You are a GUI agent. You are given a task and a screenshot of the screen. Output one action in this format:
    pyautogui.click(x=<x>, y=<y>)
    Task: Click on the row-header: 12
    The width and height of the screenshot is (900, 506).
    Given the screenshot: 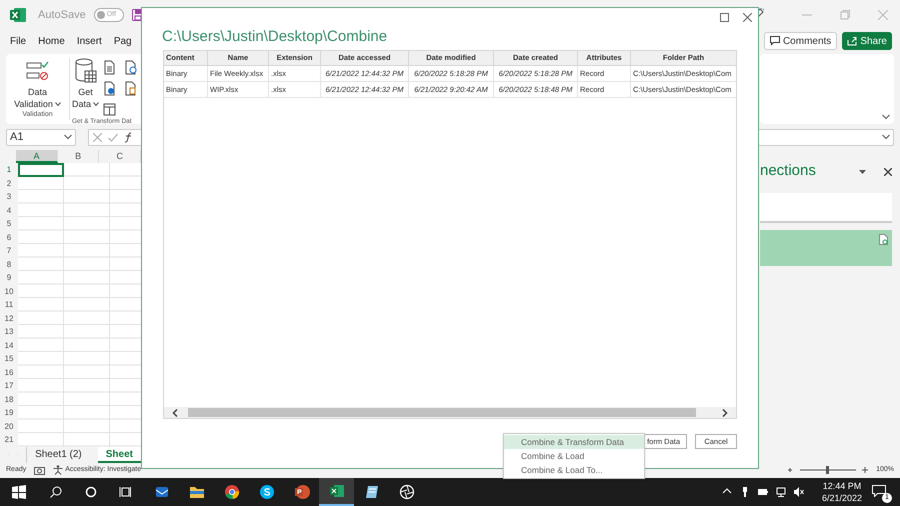 What is the action you would take?
    pyautogui.click(x=9, y=319)
    